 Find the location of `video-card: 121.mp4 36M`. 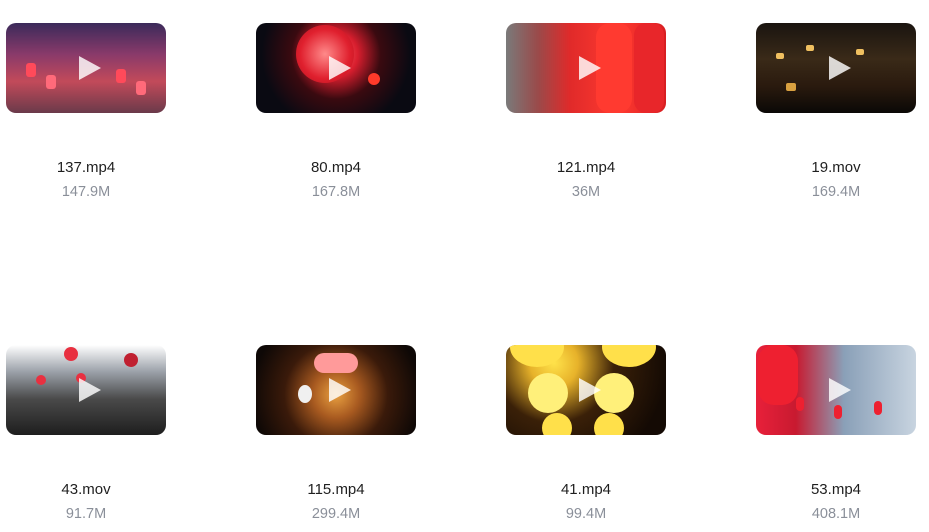

video-card: 121.mp4 36M is located at coordinates (586, 123).